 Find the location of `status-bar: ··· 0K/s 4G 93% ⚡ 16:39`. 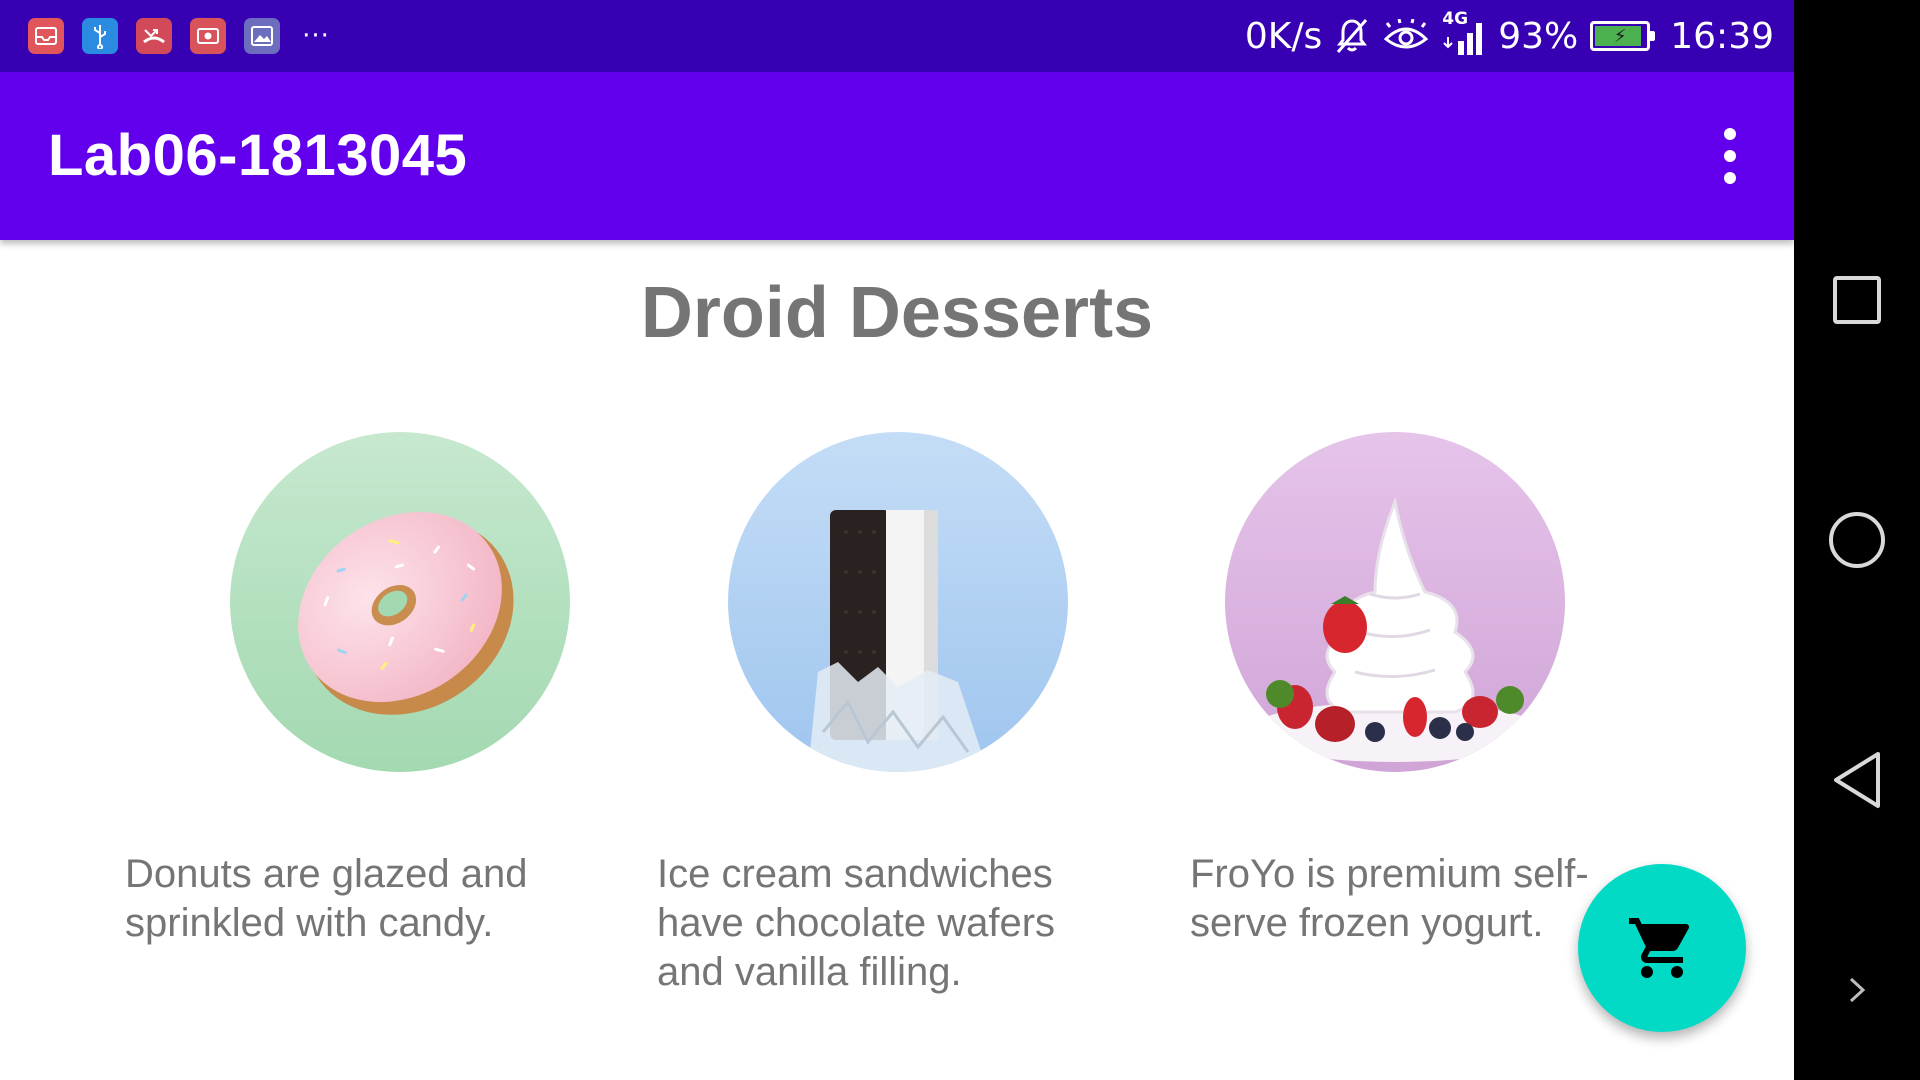

status-bar: ··· 0K/s 4G 93% ⚡ 16:39 is located at coordinates (897, 36).